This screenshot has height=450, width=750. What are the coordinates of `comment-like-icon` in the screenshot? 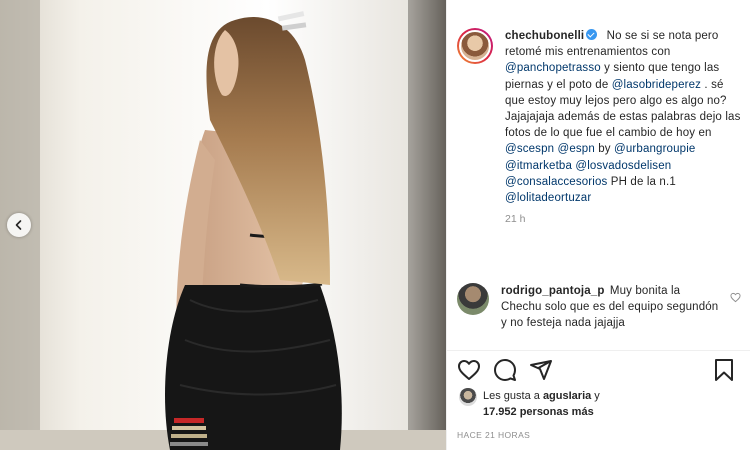 It's located at (735, 297).